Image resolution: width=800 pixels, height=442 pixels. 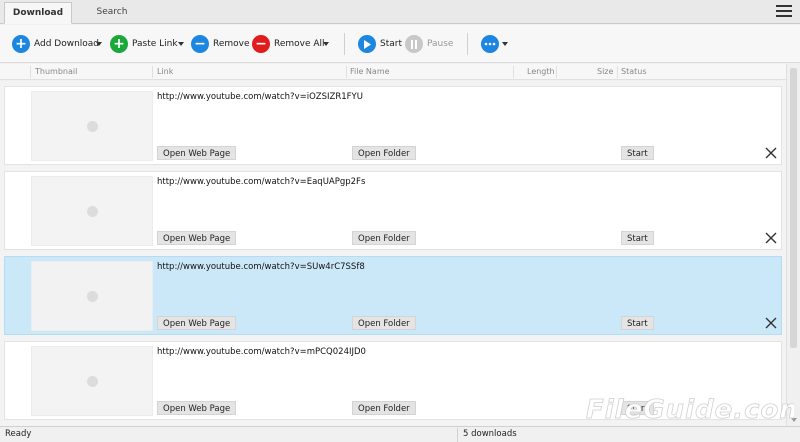 I want to click on start-button: Start, so click(x=380, y=44).